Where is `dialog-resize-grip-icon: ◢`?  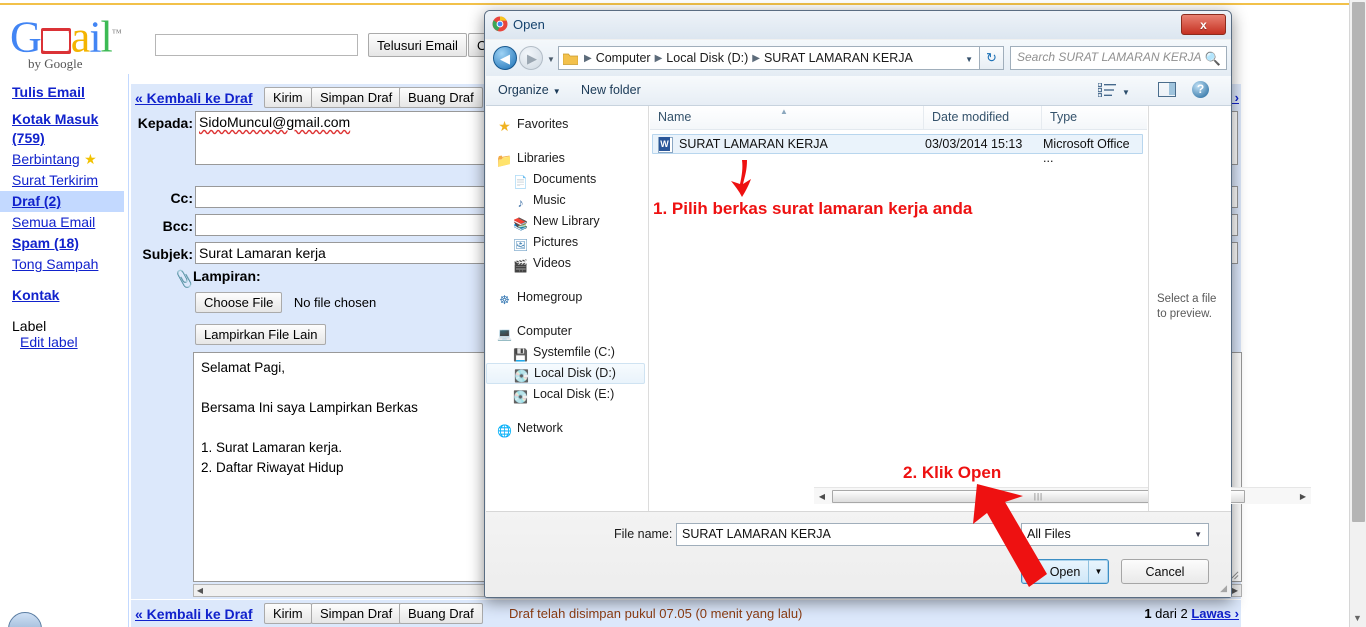
dialog-resize-grip-icon: ◢ is located at coordinates (1223, 588).